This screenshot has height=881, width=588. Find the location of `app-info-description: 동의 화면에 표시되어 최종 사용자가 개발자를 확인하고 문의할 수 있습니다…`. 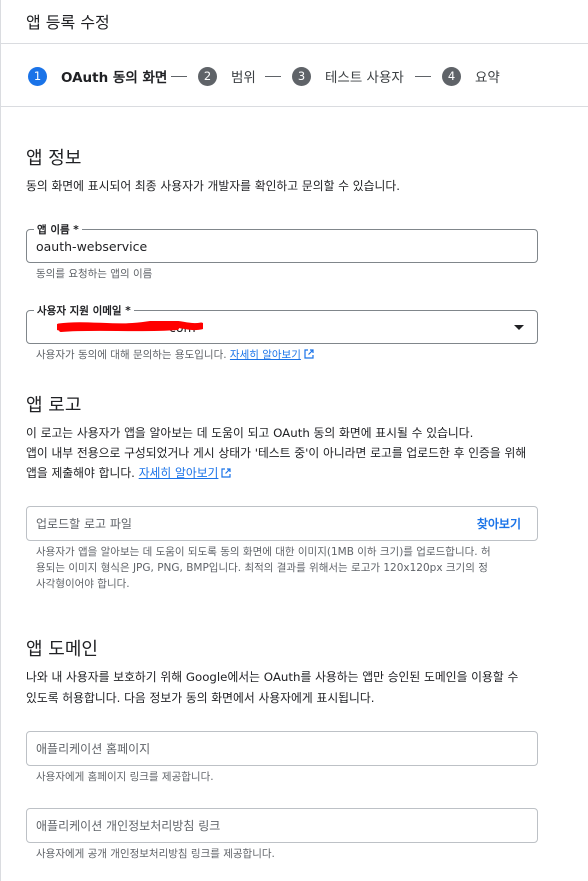

app-info-description: 동의 화면에 표시되어 최종 사용자가 개발자를 확인하고 문의할 수 있습니다… is located at coordinates (213, 186).